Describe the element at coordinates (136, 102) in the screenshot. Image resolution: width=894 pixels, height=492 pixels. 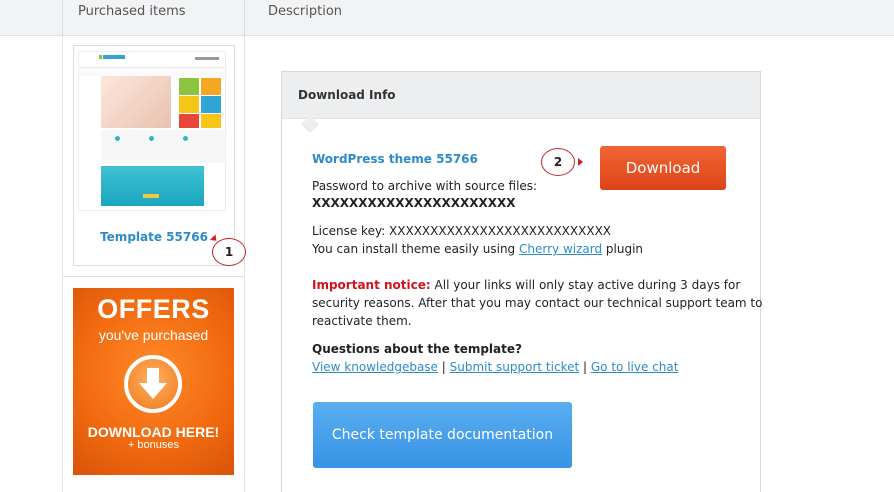
I see `thumbnail-hero-image` at that location.